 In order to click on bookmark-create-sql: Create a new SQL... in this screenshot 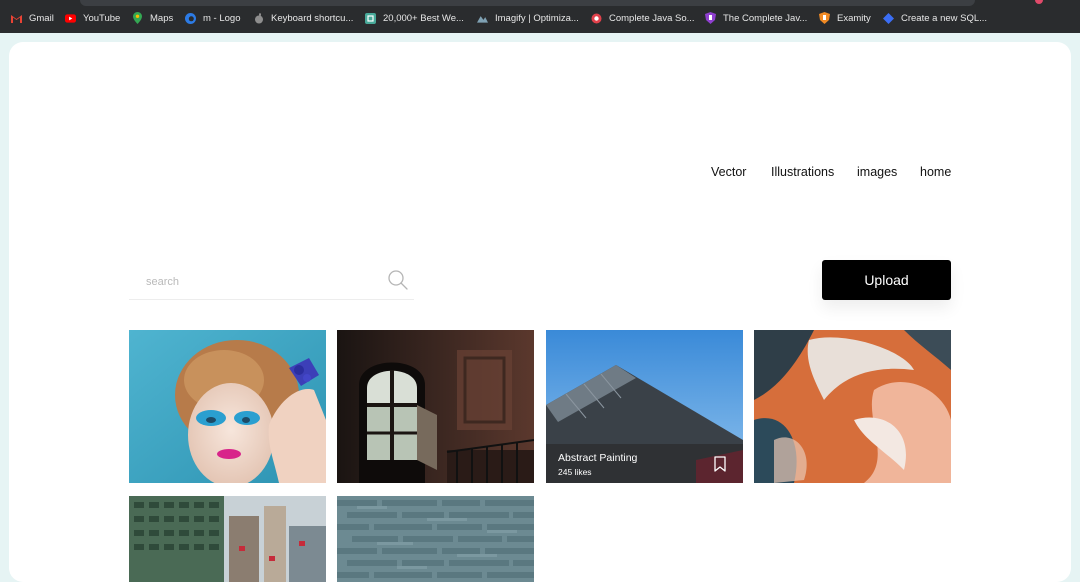, I will do `click(935, 18)`.